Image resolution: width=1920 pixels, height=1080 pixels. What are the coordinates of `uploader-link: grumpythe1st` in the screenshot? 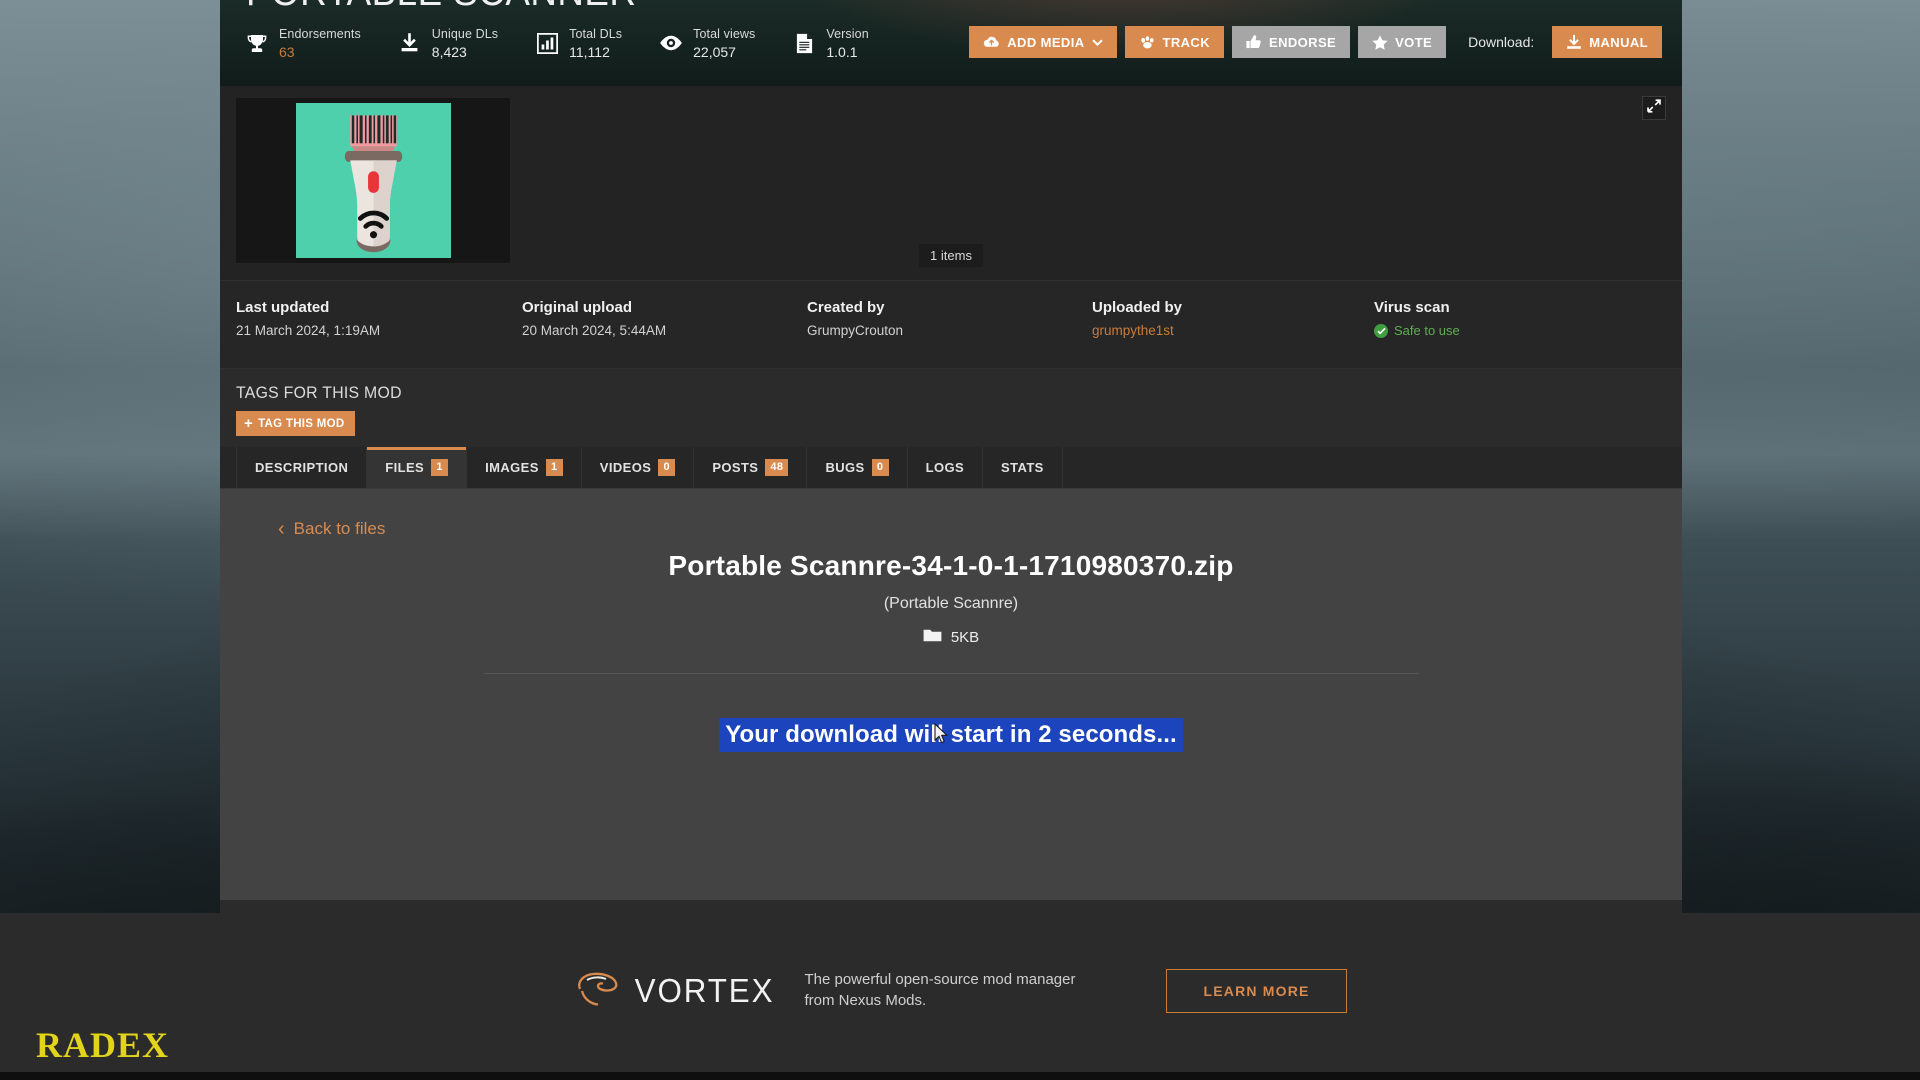 It's located at (1233, 330).